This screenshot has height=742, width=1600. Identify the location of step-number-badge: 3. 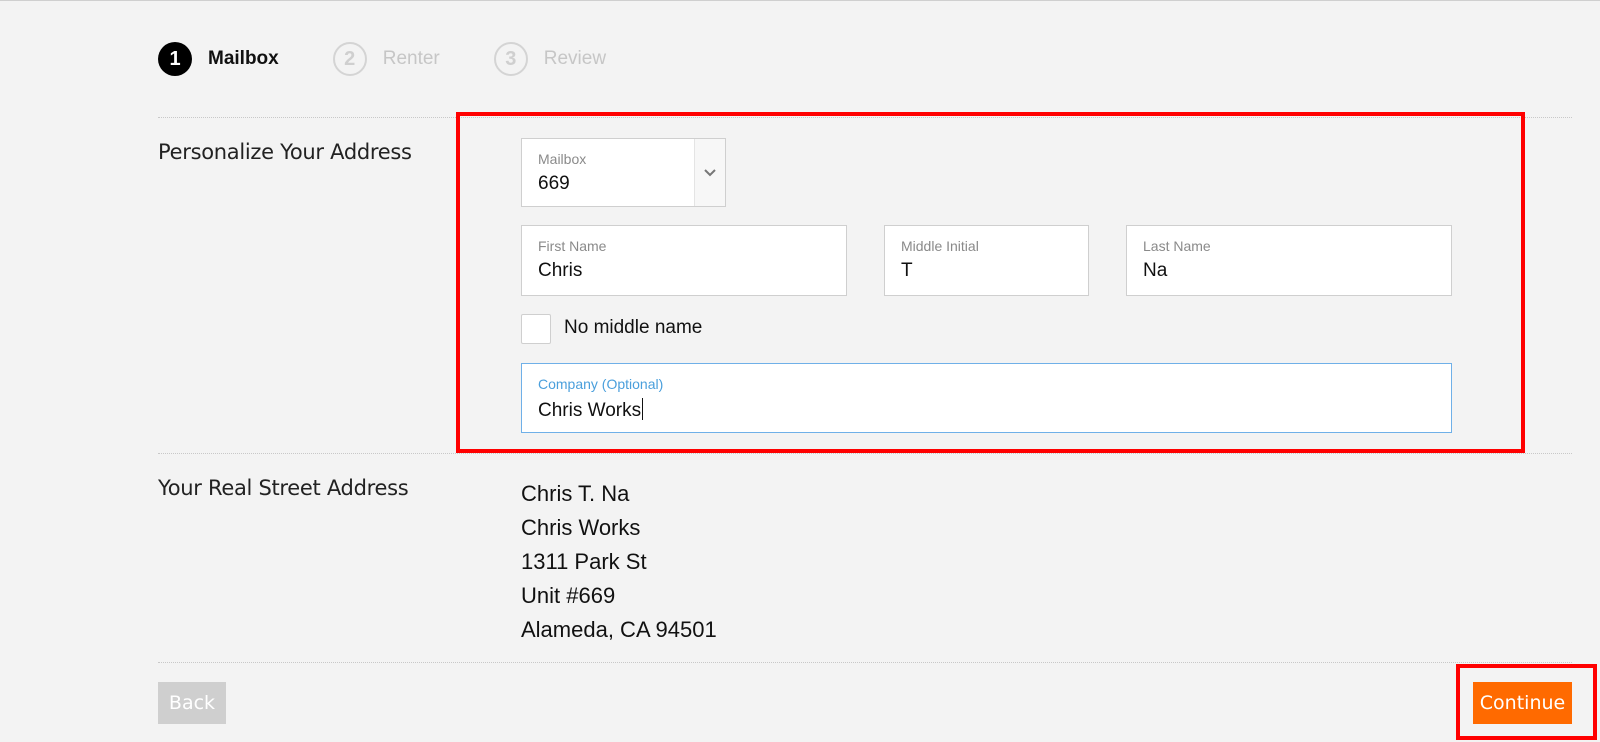
(510, 59).